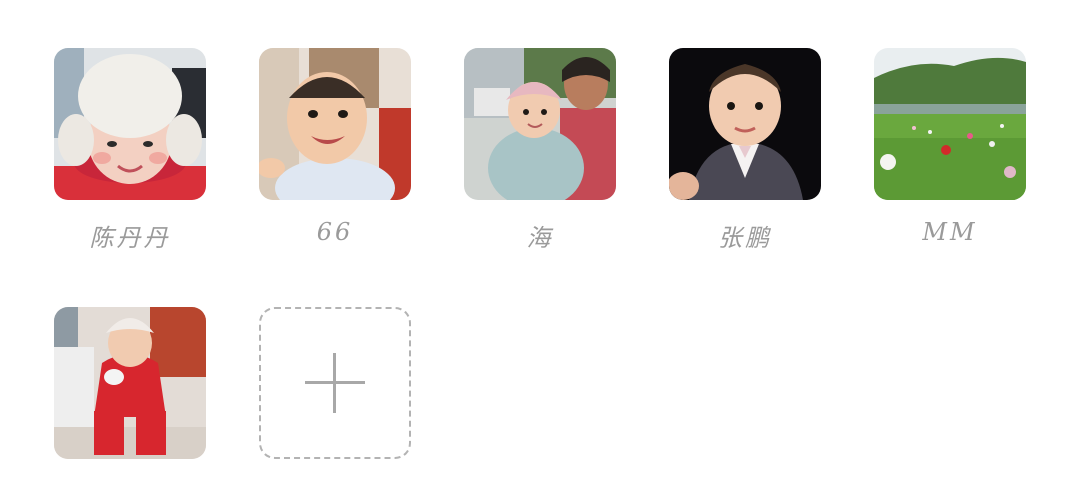 Image resolution: width=1080 pixels, height=481 pixels. I want to click on contact-name: 海, so click(540, 238).